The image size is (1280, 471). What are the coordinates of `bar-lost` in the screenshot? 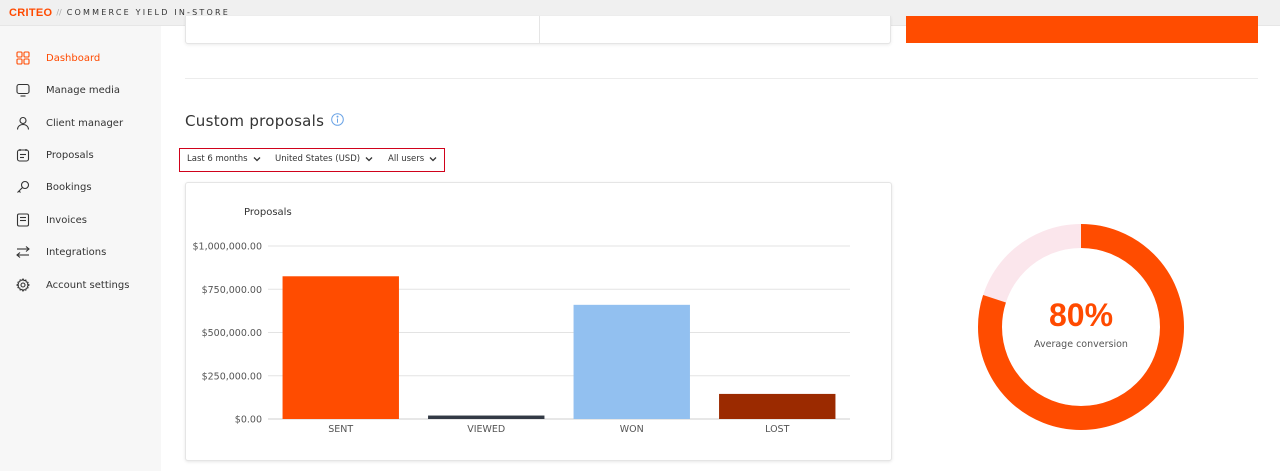 It's located at (777, 406).